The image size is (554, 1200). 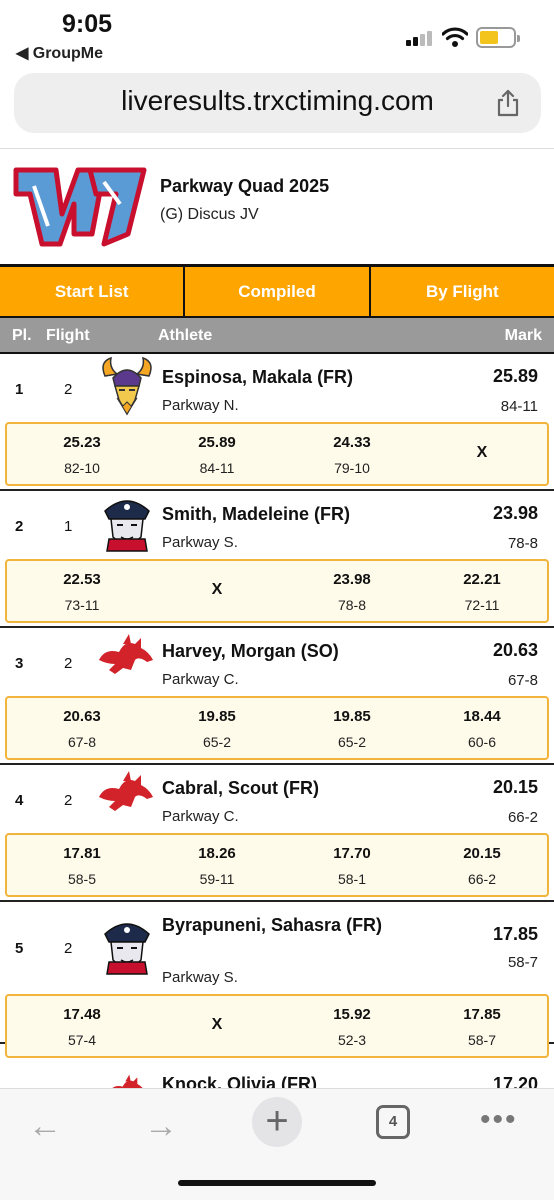 What do you see at coordinates (277, 591) in the screenshot?
I see `attempts-panel: 22.53 73-11 X 23.98 78-8 22.21 72-11` at bounding box center [277, 591].